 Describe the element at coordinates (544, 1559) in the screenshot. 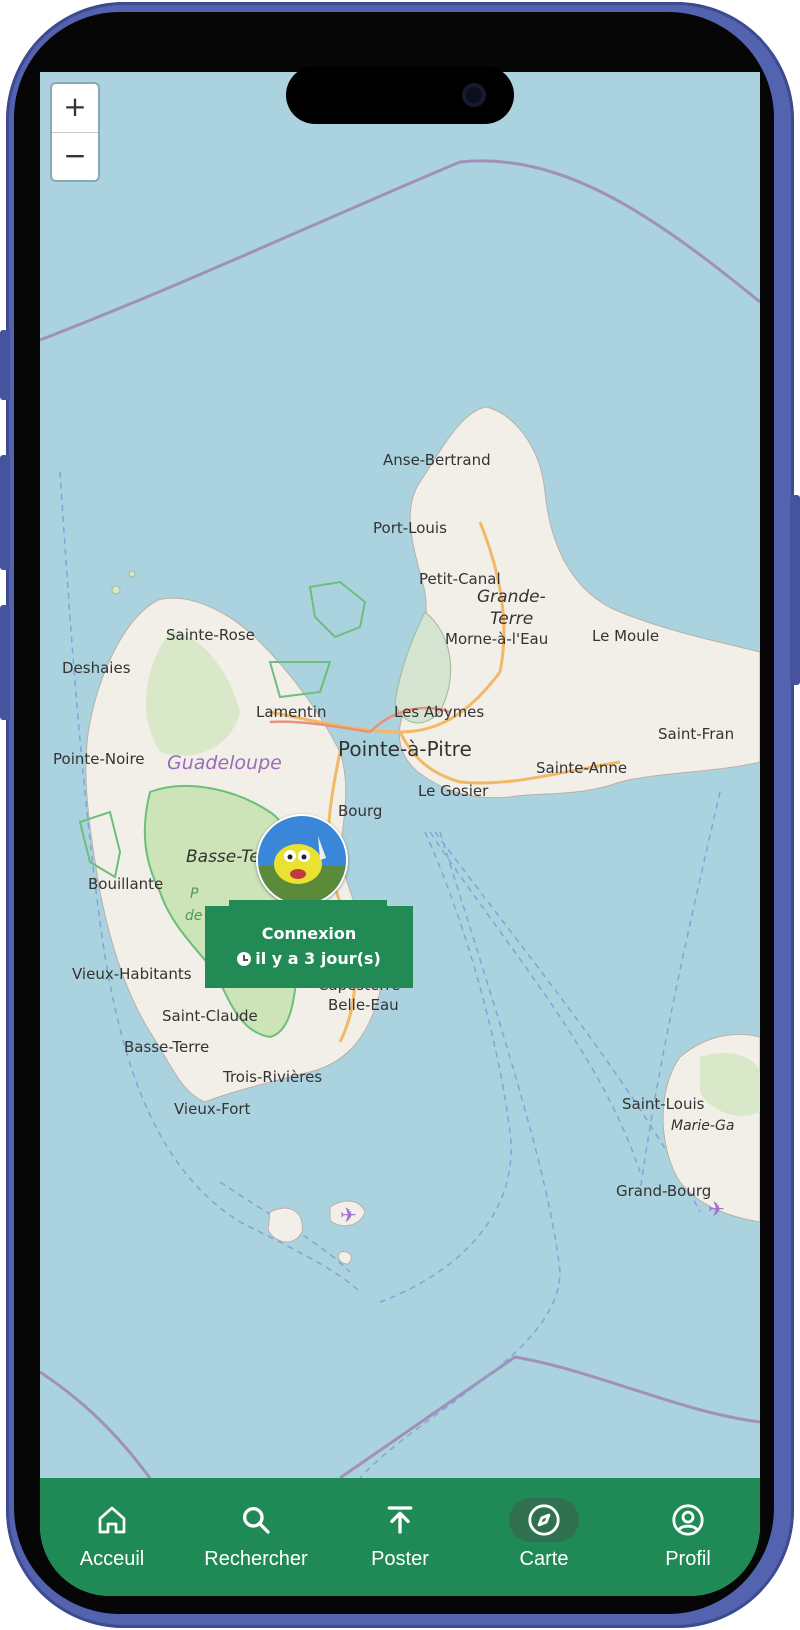

I see `nav-label: Carte` at that location.